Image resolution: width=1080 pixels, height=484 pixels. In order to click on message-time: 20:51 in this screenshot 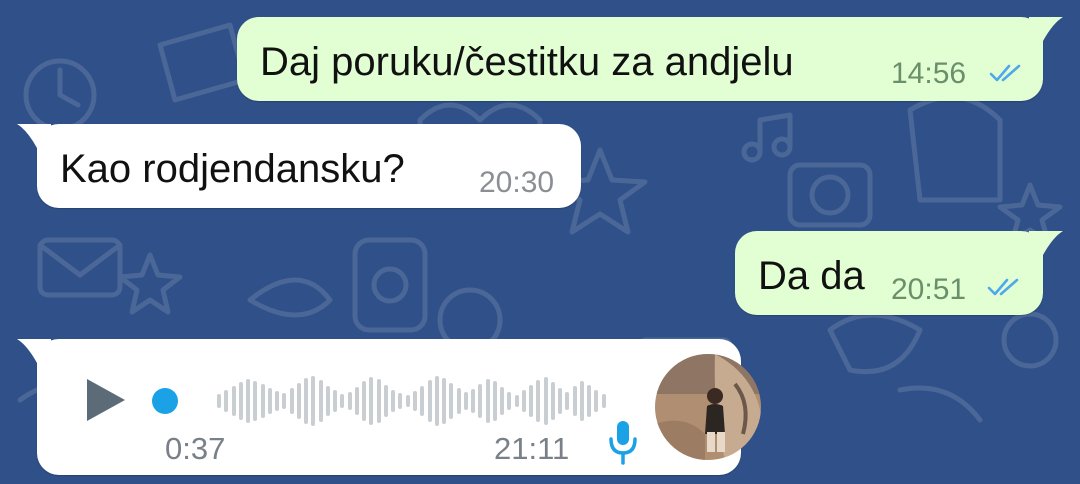, I will do `click(929, 289)`.